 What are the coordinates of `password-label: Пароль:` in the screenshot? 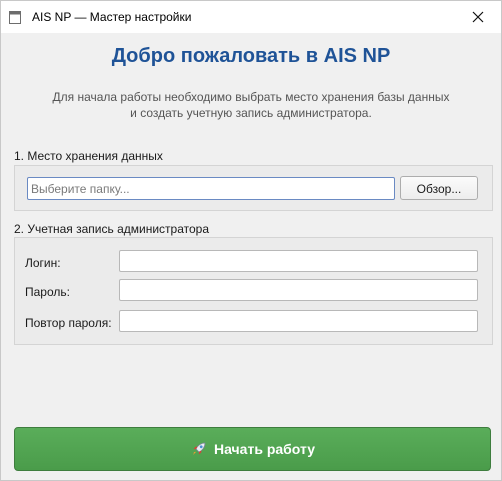 It's located at (47, 292).